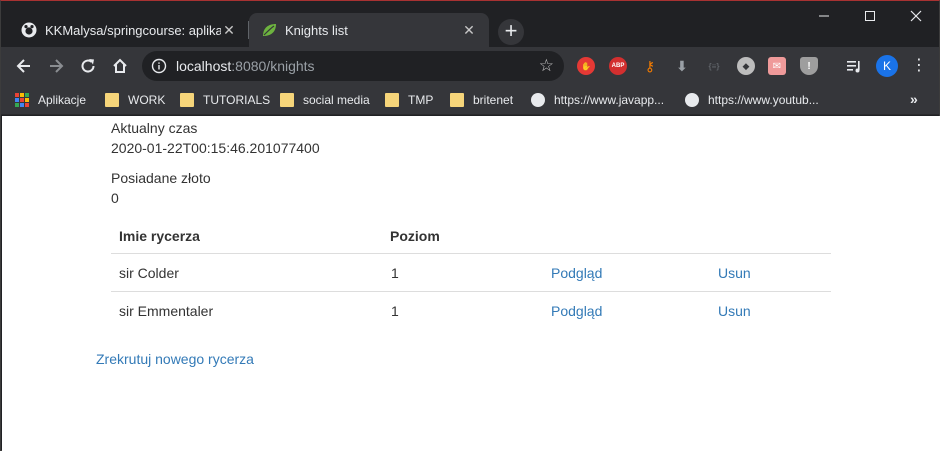 The height and width of the screenshot is (451, 940). I want to click on column-header-level: Poziom, so click(415, 236).